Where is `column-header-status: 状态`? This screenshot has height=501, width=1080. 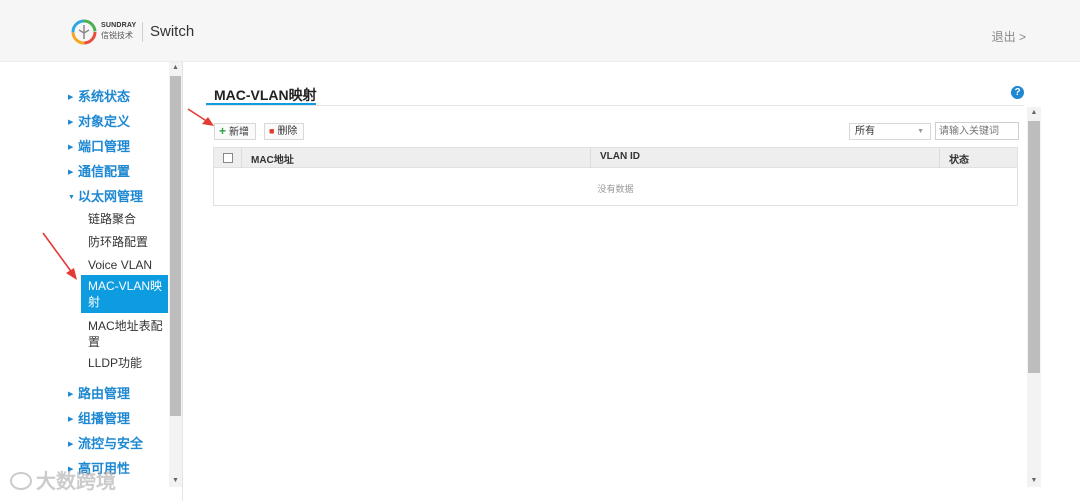
column-header-status: 状态 is located at coordinates (959, 158).